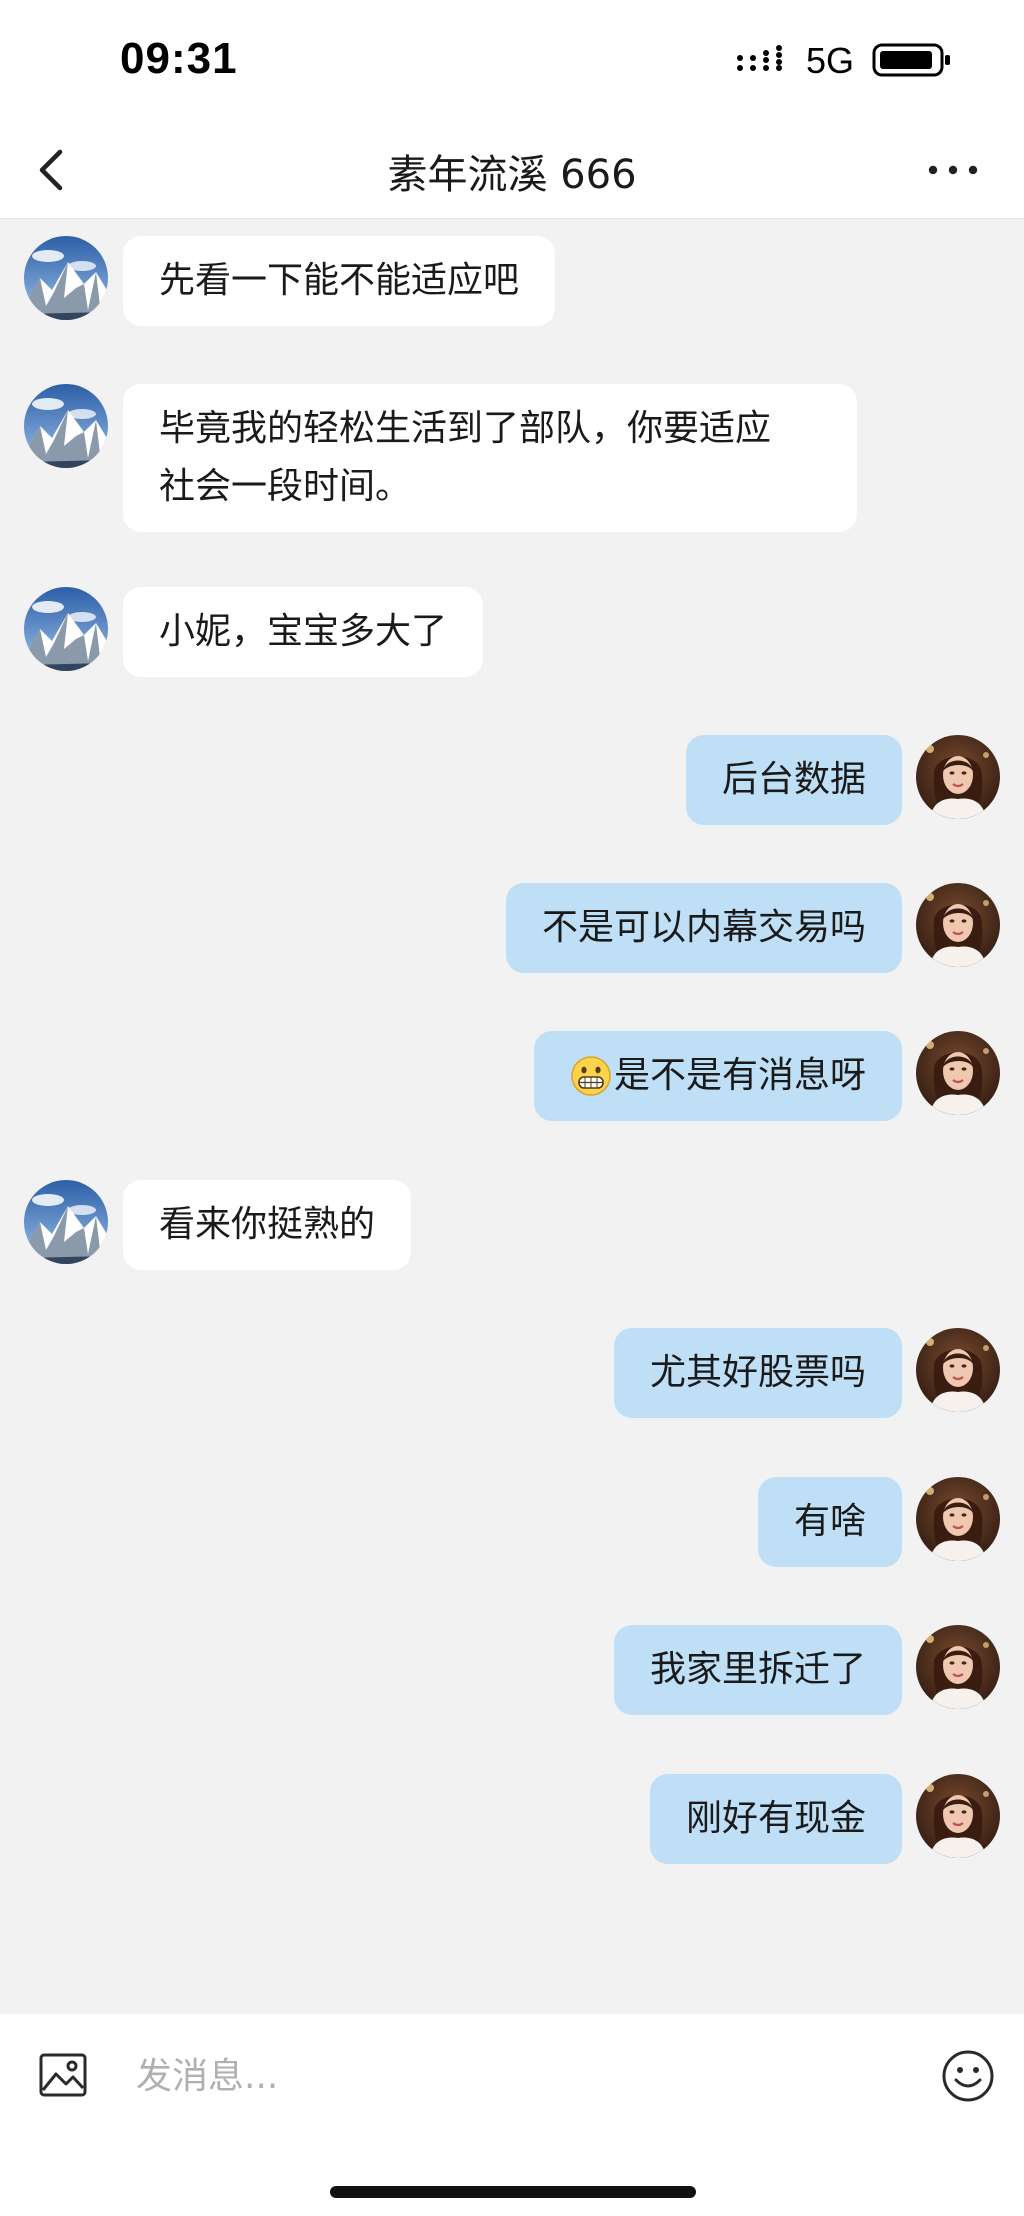 This screenshot has width=1024, height=2216. I want to click on smiley-icon, so click(968, 2076).